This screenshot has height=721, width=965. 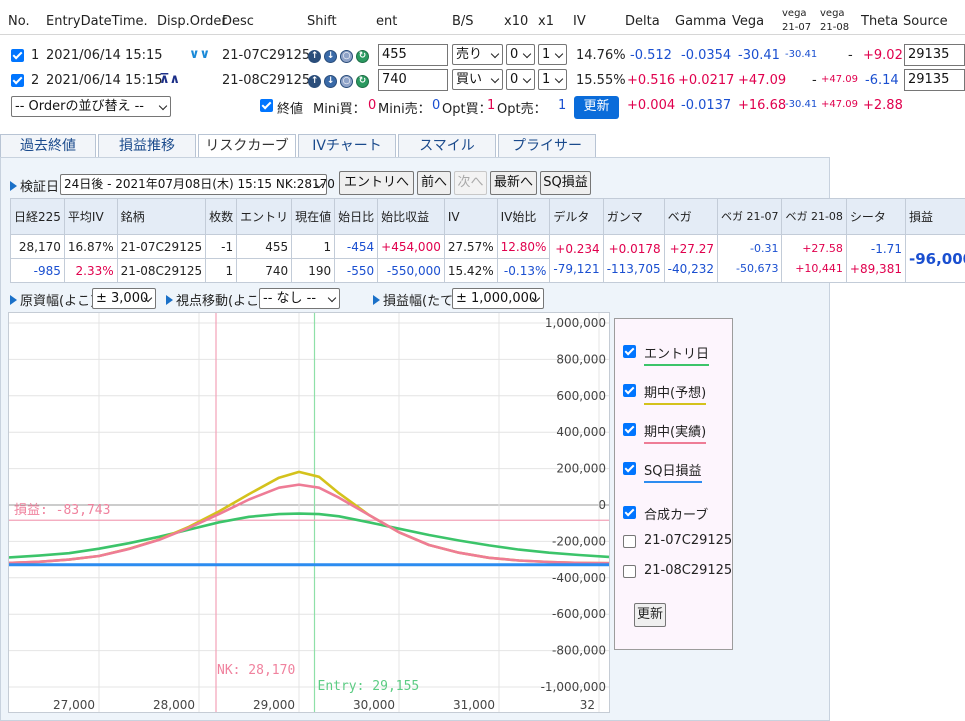 I want to click on row1-vega: -30.41, so click(x=759, y=55).